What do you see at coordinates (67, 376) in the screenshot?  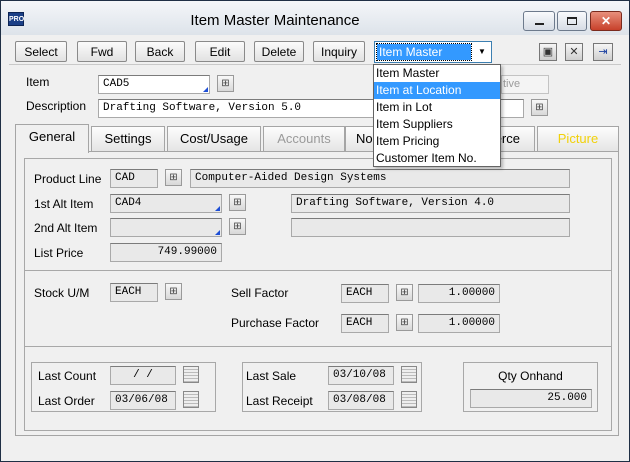 I see `last-count-label: Last Count` at bounding box center [67, 376].